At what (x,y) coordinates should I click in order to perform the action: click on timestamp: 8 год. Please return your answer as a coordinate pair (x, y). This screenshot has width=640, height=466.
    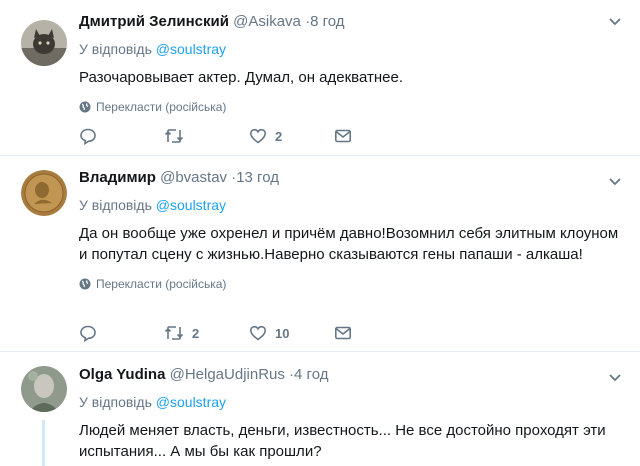
    Looking at the image, I should click on (327, 21).